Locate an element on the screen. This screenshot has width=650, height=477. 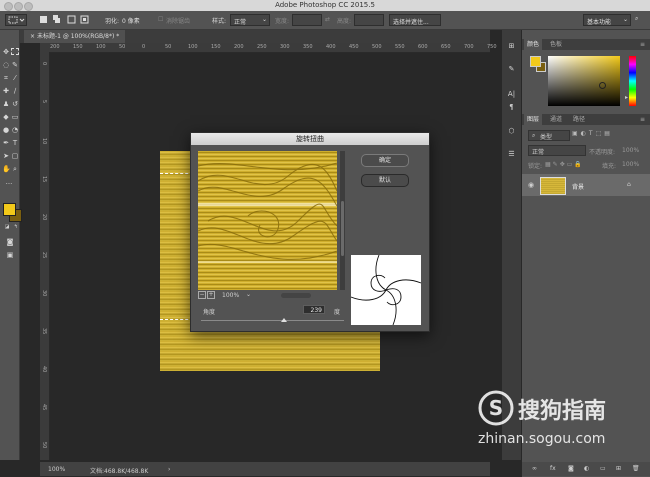
eye-icon: ◉ is located at coordinates (531, 185).